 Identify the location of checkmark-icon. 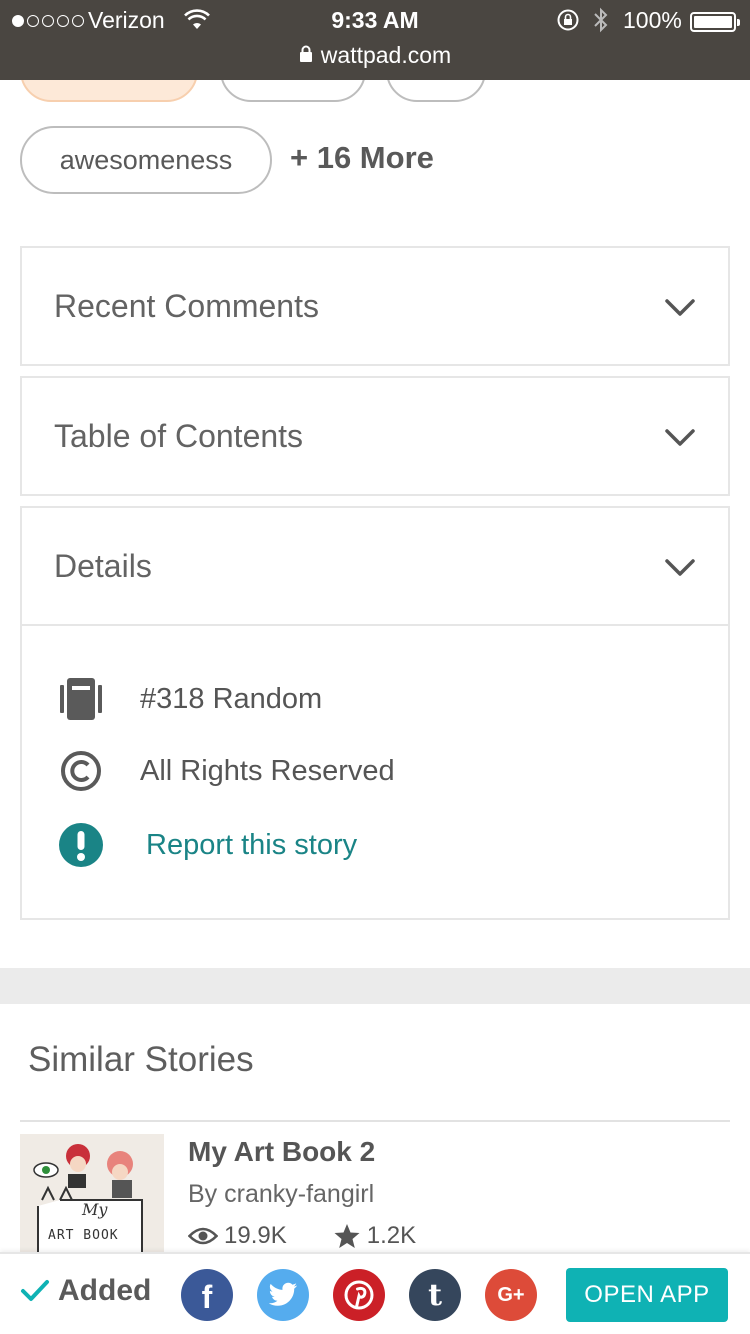
(35, 1290).